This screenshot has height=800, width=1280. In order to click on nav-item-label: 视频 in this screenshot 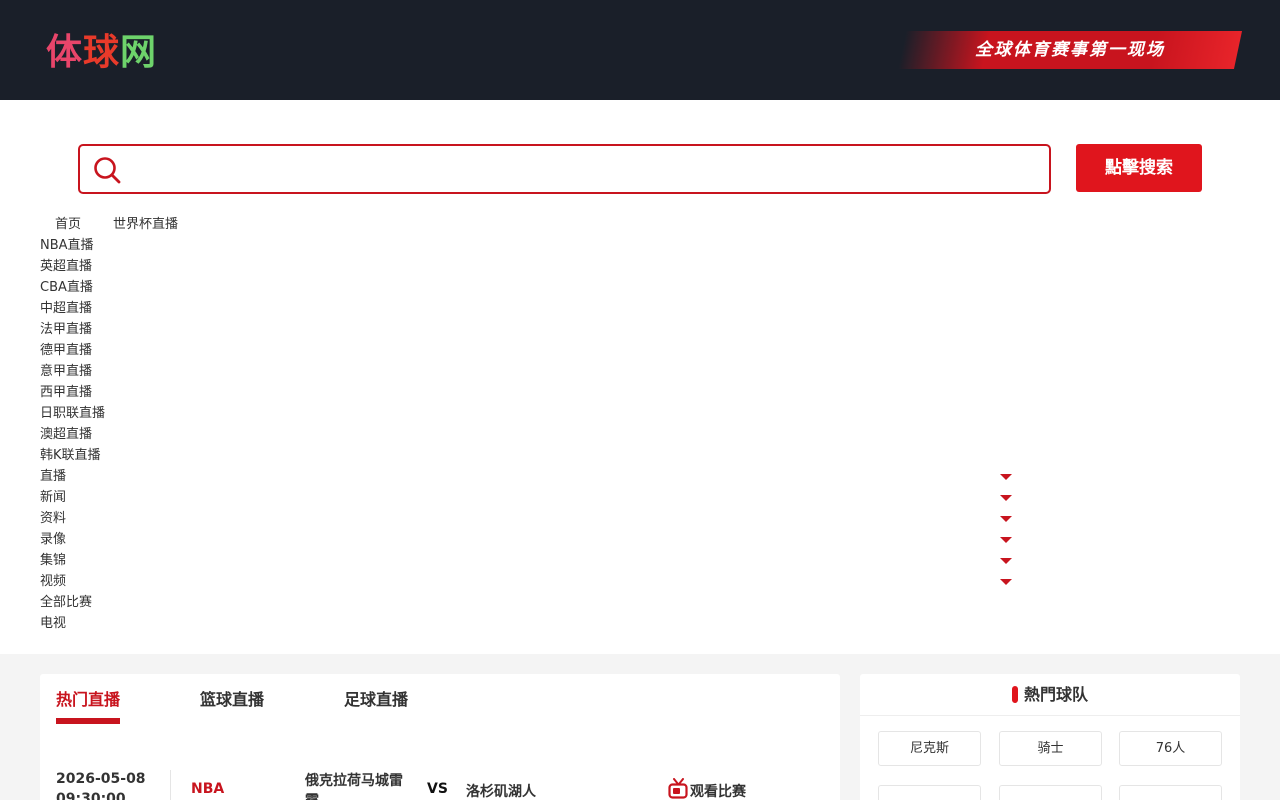, I will do `click(53, 581)`.